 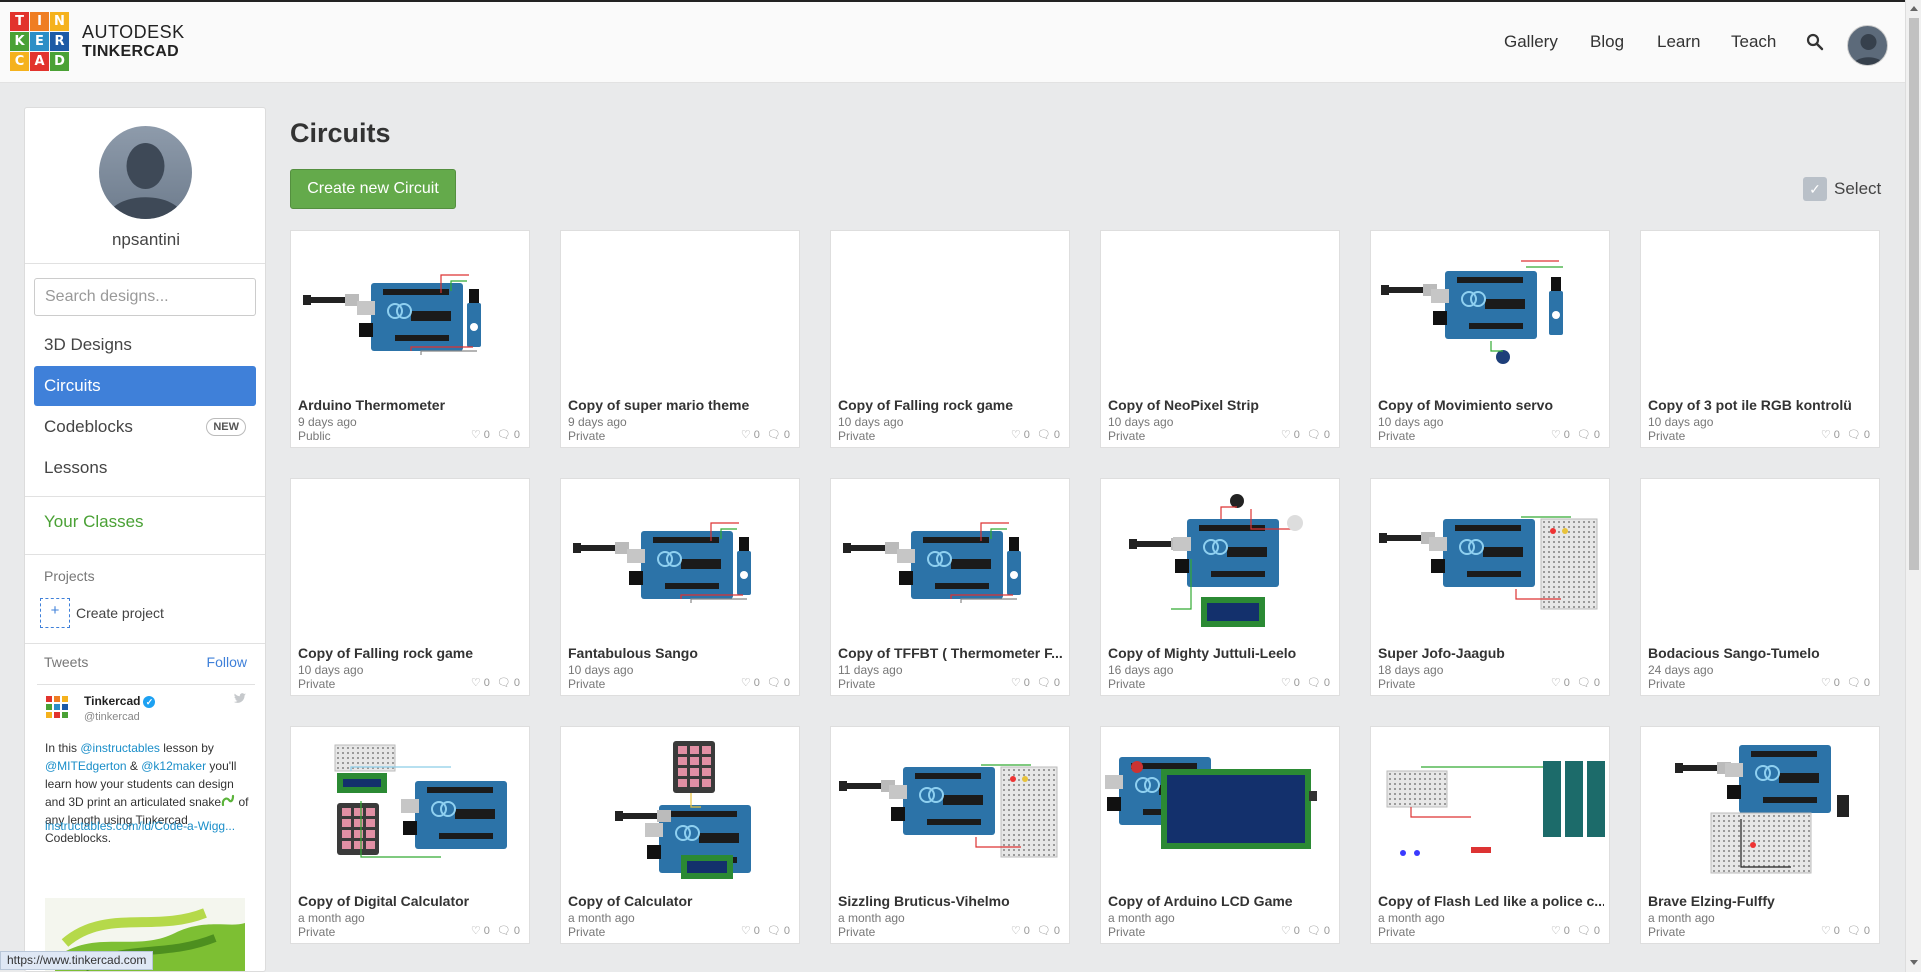 What do you see at coordinates (145, 297) in the screenshot?
I see `search-designs-input` at bounding box center [145, 297].